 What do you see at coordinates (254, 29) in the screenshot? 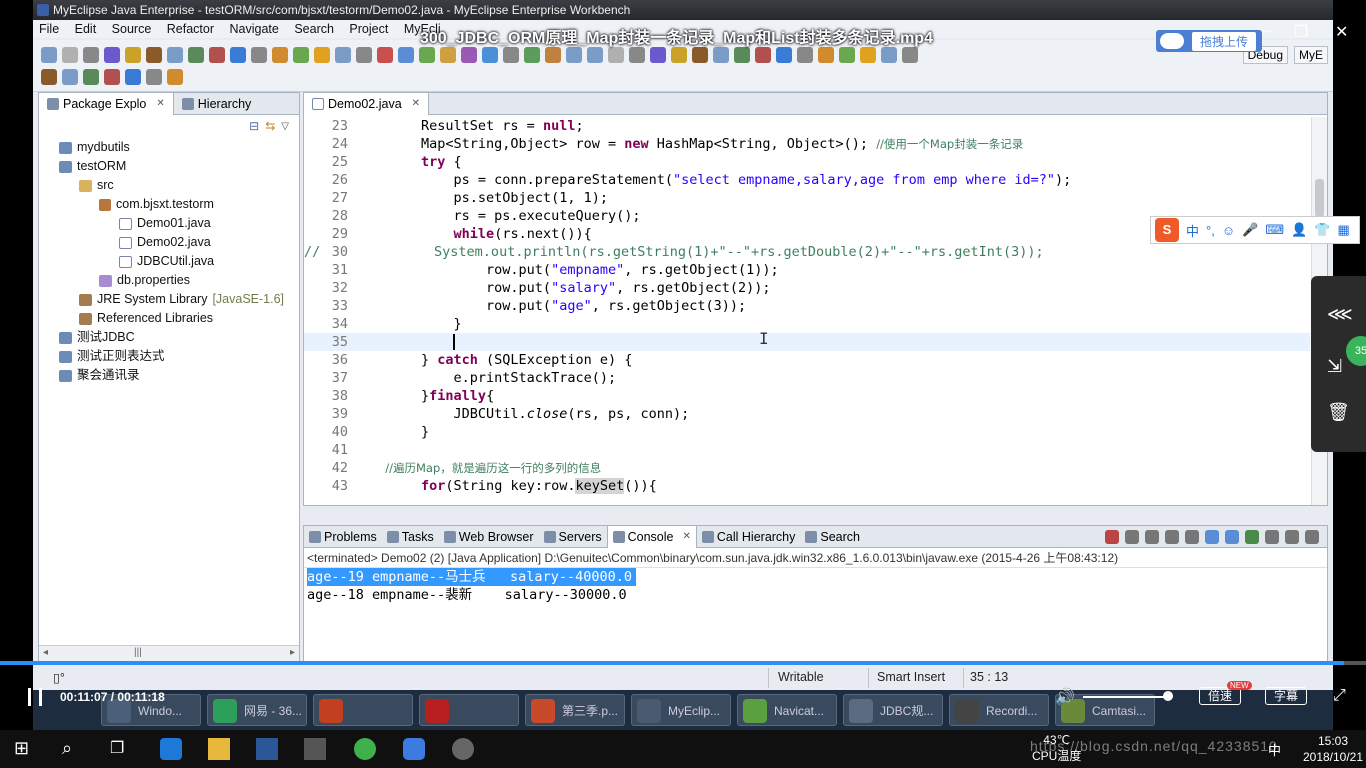
I see `menu-navigate: Navigate` at bounding box center [254, 29].